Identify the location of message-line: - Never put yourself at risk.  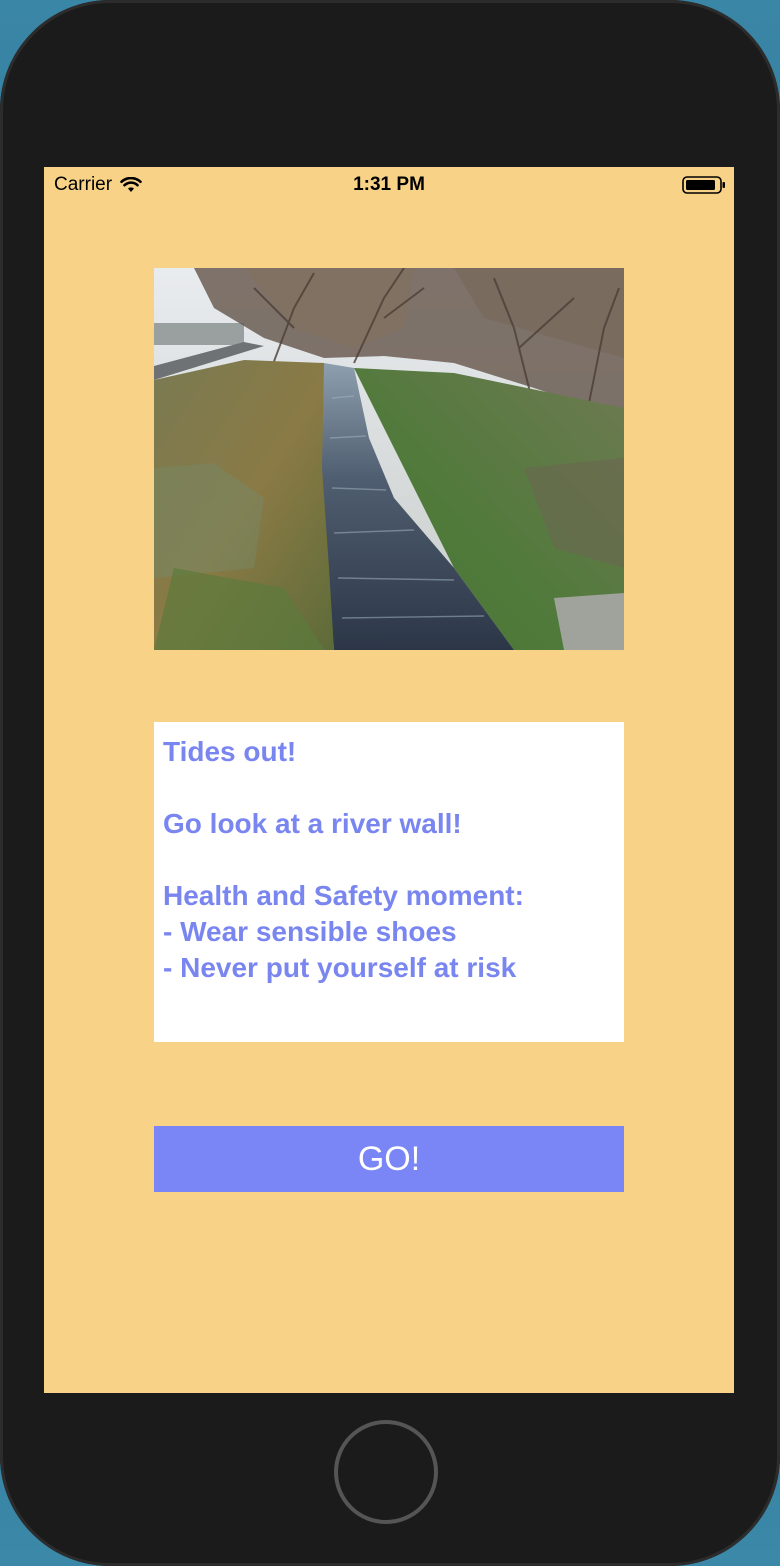
(340, 967).